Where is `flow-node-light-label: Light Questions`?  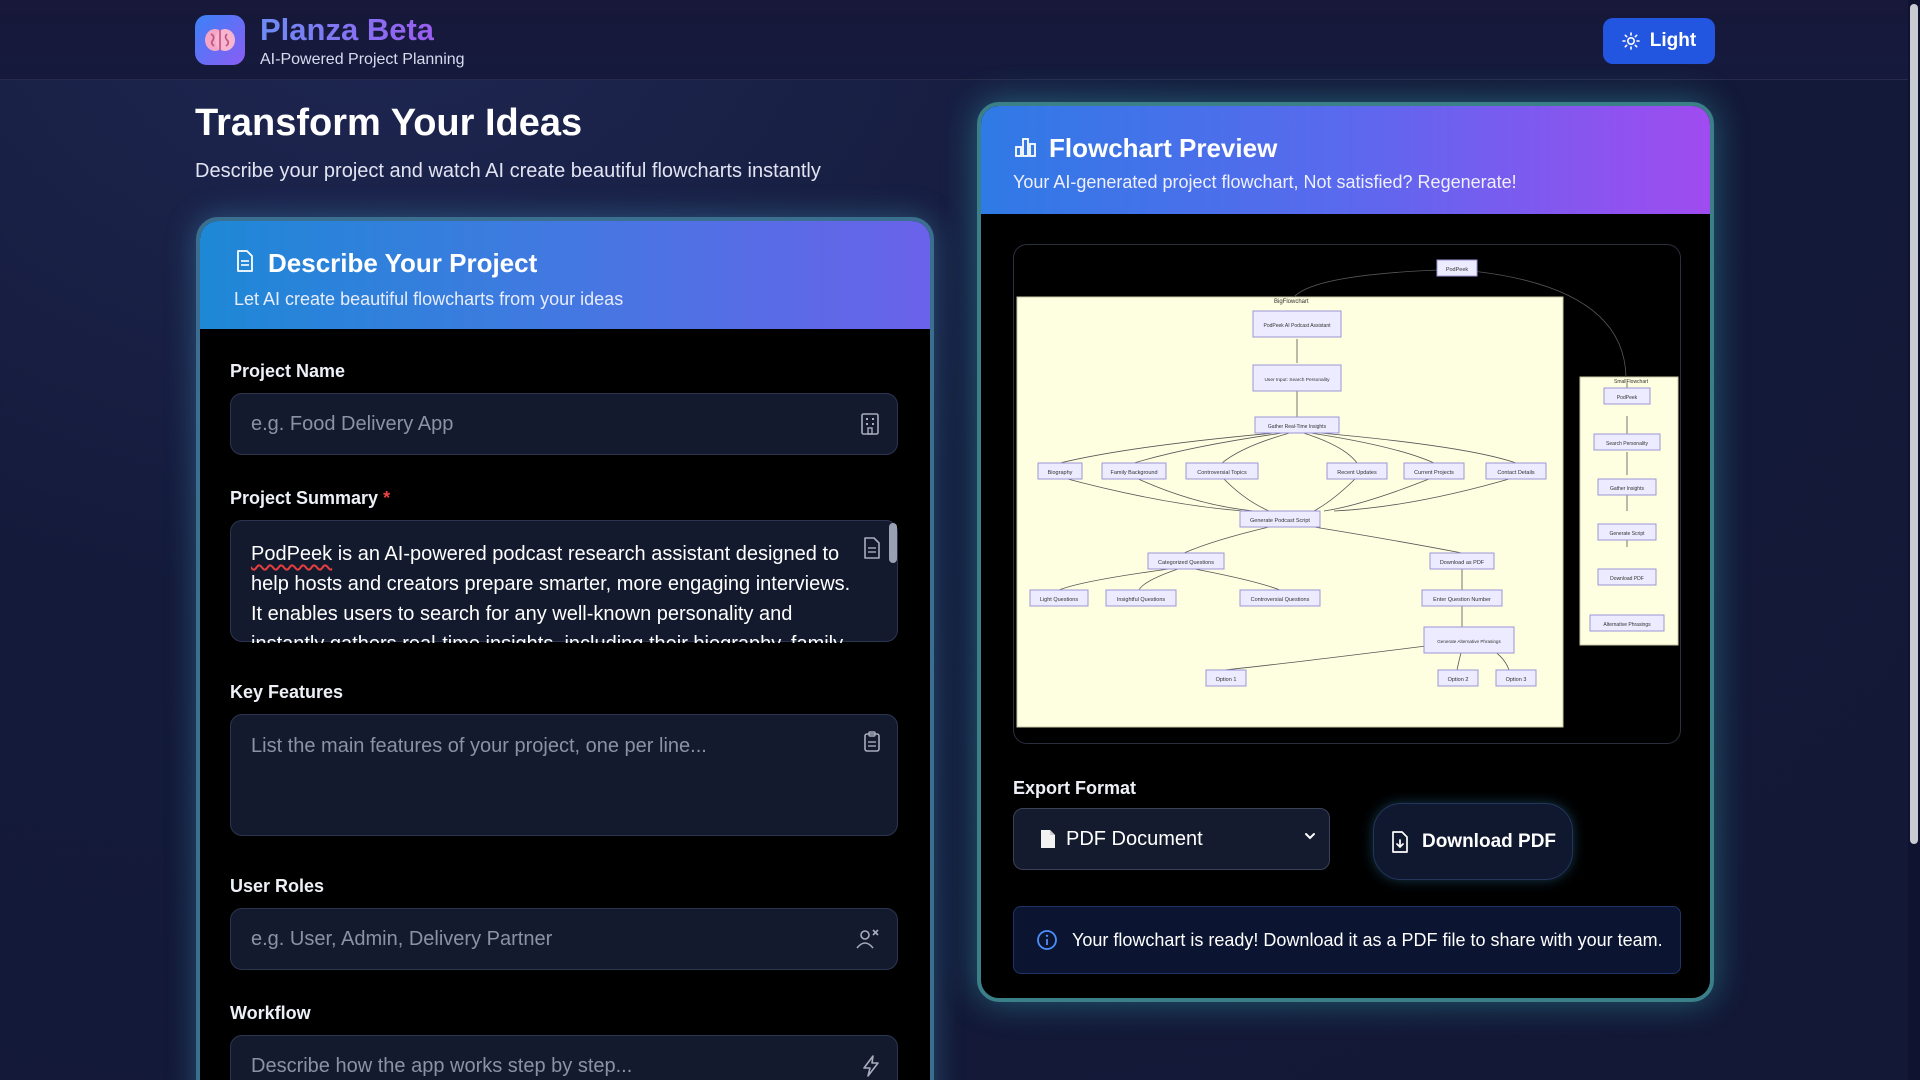 flow-node-light-label: Light Questions is located at coordinates (1059, 600).